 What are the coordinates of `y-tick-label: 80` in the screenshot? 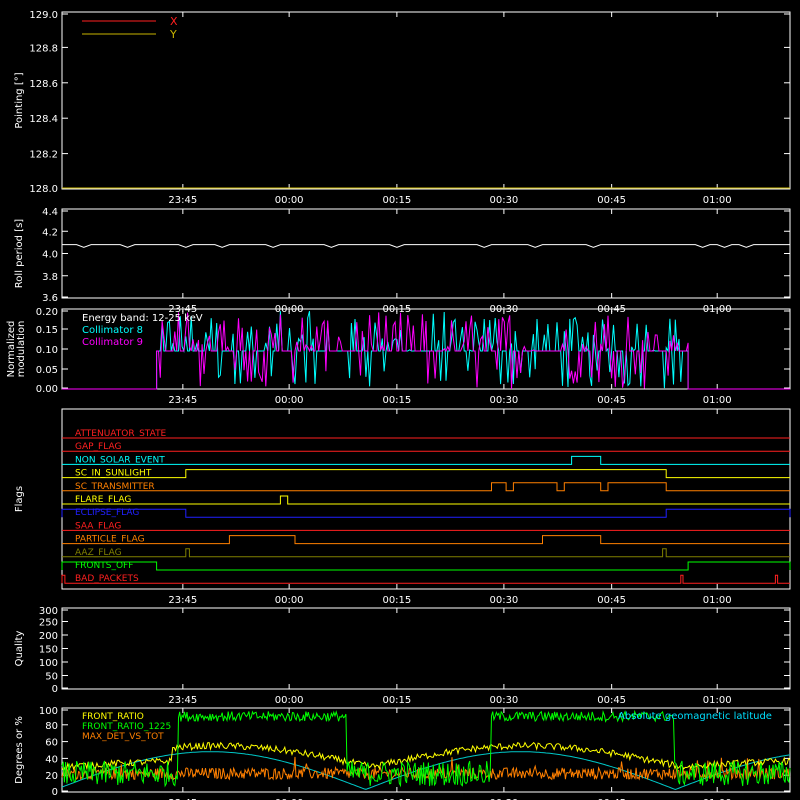 It's located at (51, 726).